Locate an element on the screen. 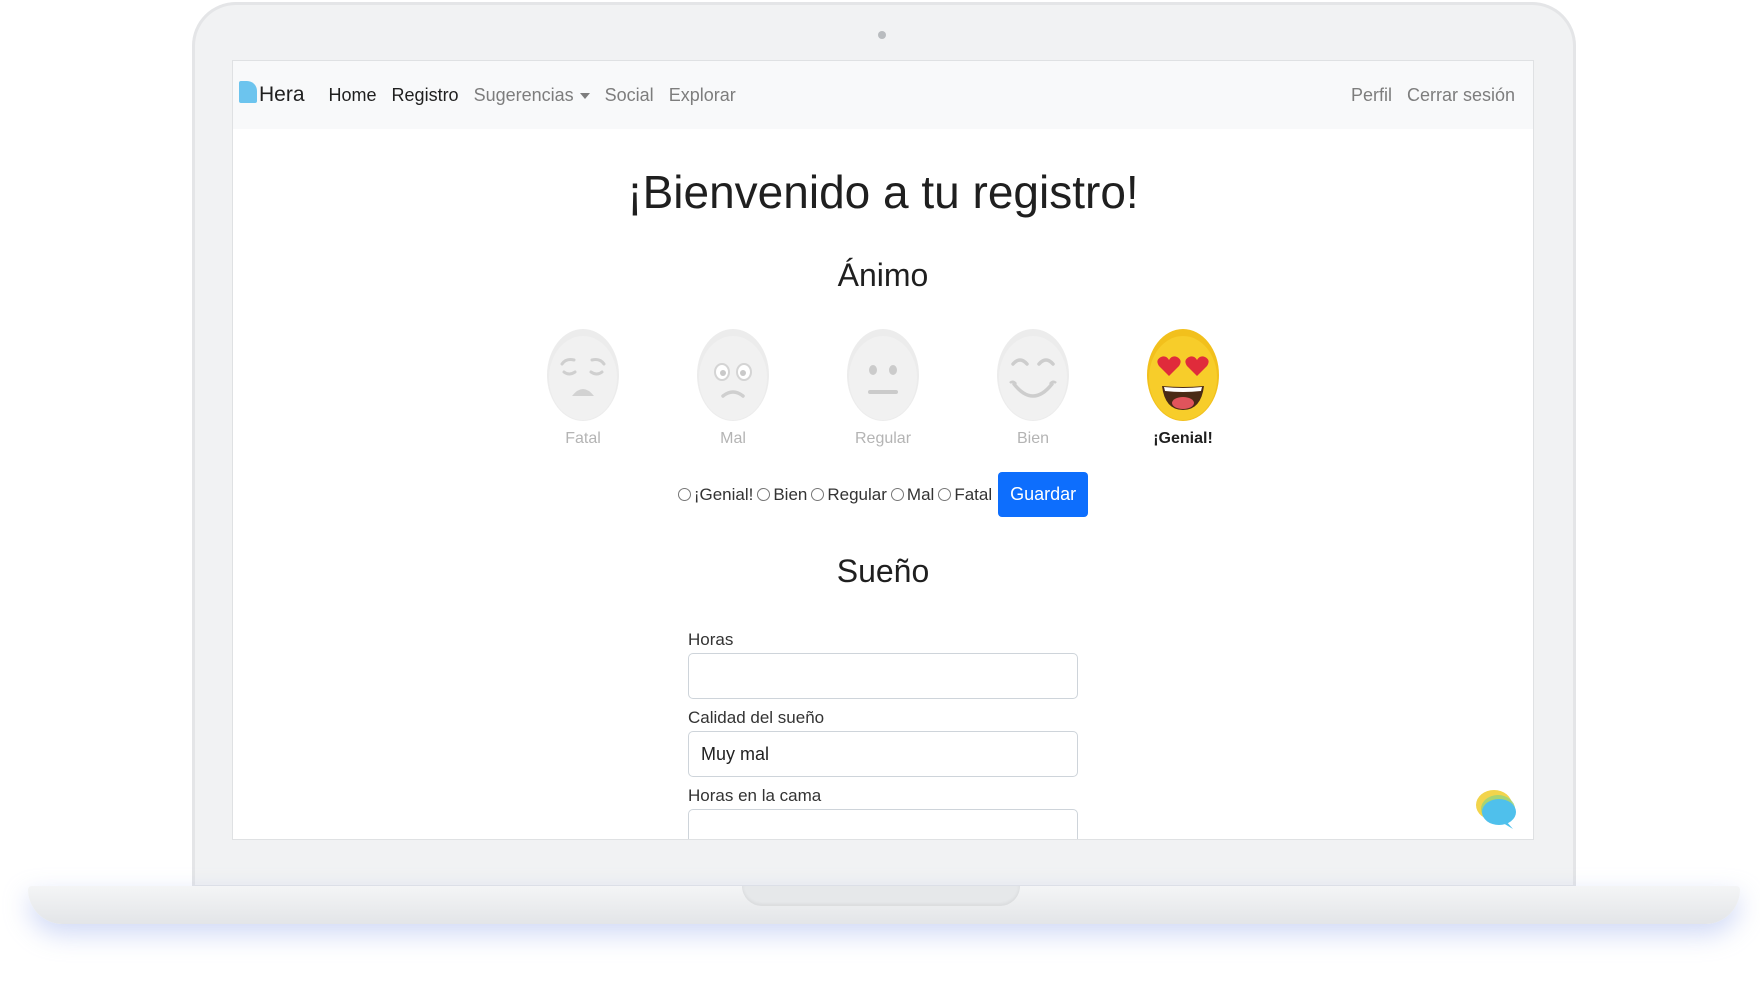 The width and height of the screenshot is (1760, 985). mood-label-mal: Mal is located at coordinates (733, 438).